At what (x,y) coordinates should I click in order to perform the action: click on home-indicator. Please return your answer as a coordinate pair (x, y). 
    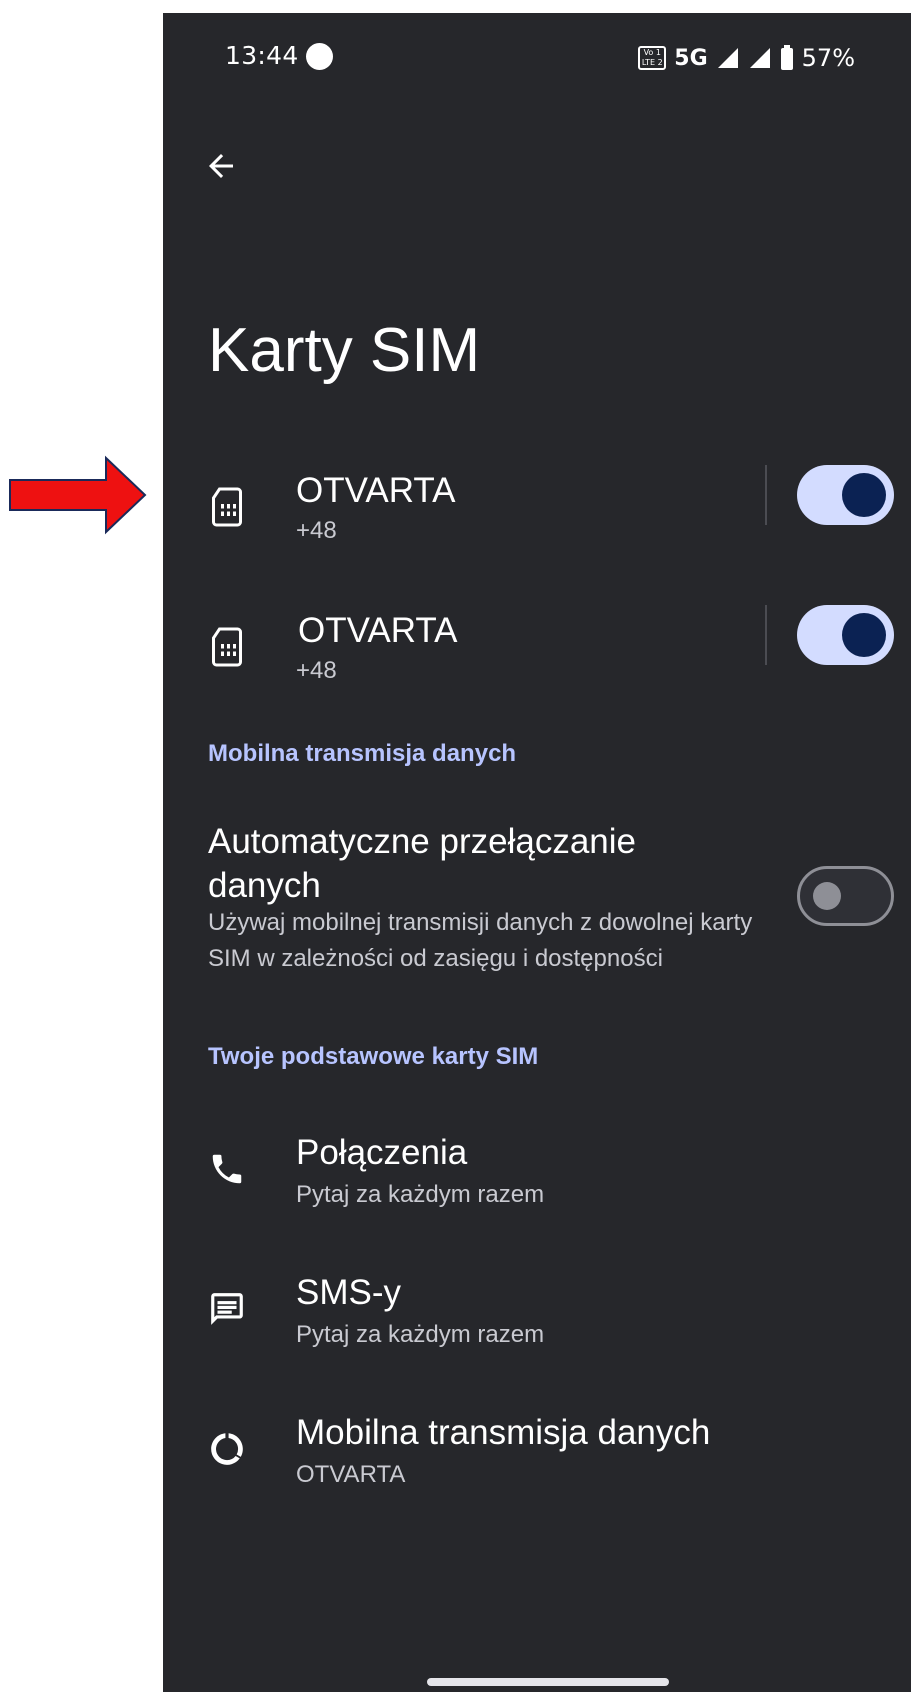
    Looking at the image, I should click on (548, 1682).